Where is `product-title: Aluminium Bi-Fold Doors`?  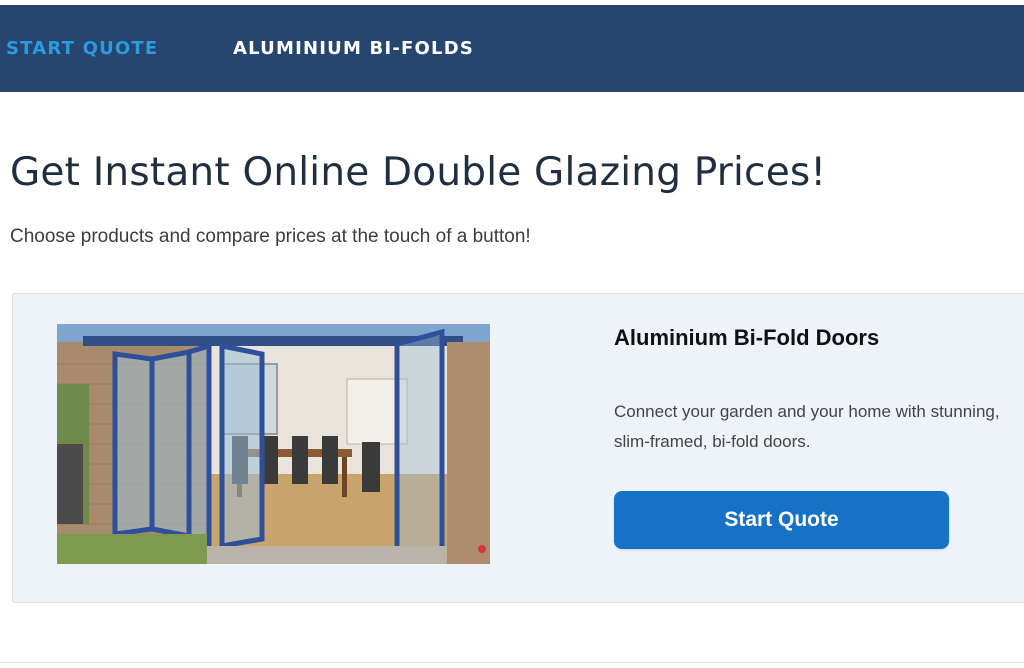
product-title: Aluminium Bi-Fold Doors is located at coordinates (747, 337).